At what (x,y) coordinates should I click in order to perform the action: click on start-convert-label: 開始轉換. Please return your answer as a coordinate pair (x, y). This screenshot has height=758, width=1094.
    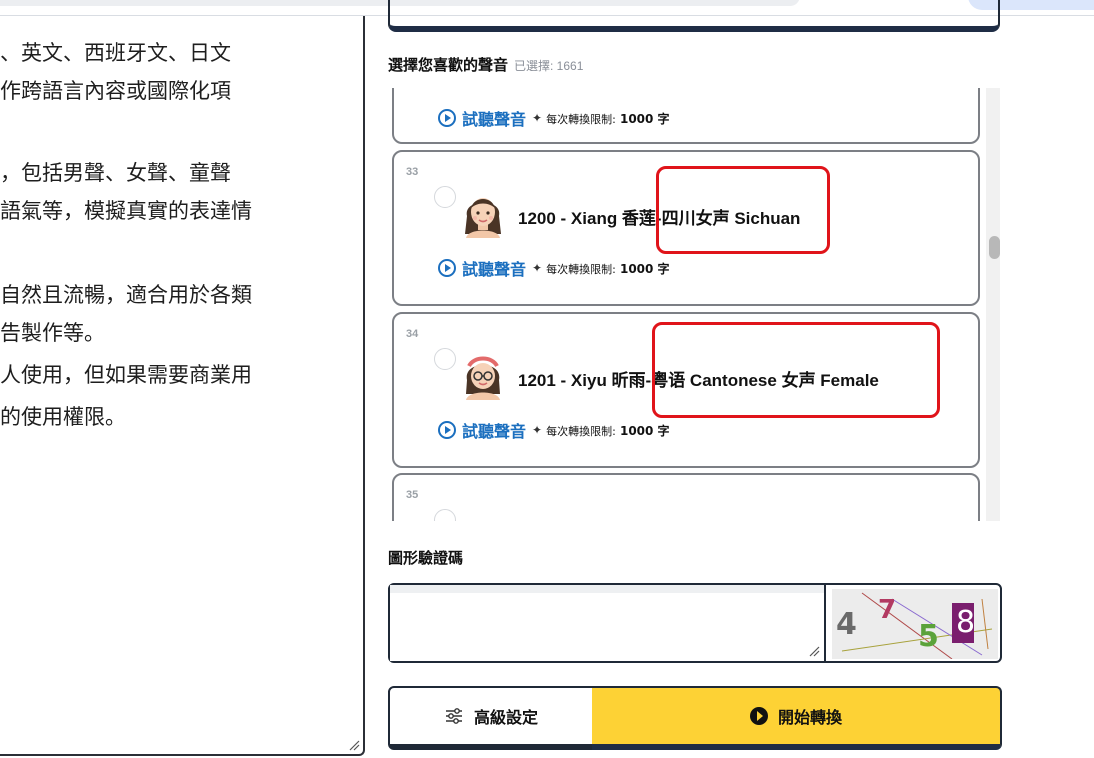
    Looking at the image, I should click on (809, 718).